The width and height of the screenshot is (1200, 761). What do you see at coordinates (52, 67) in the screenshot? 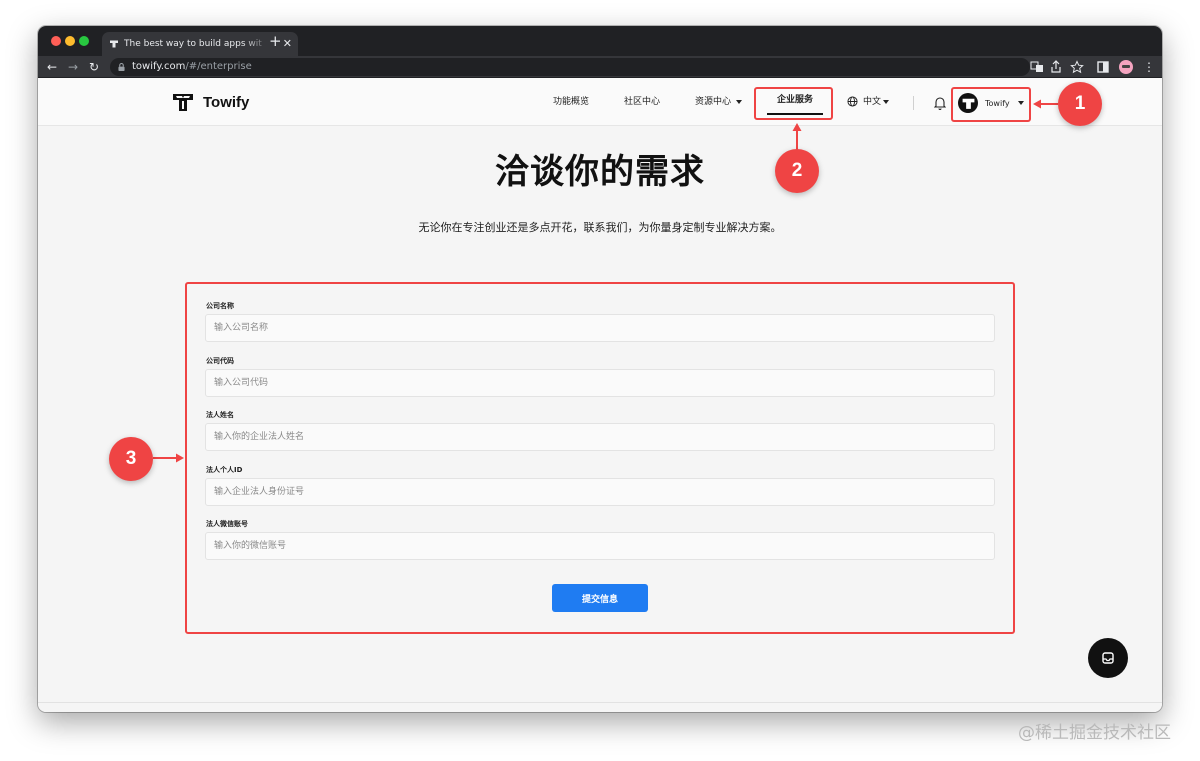
I see `back-icon: ←` at bounding box center [52, 67].